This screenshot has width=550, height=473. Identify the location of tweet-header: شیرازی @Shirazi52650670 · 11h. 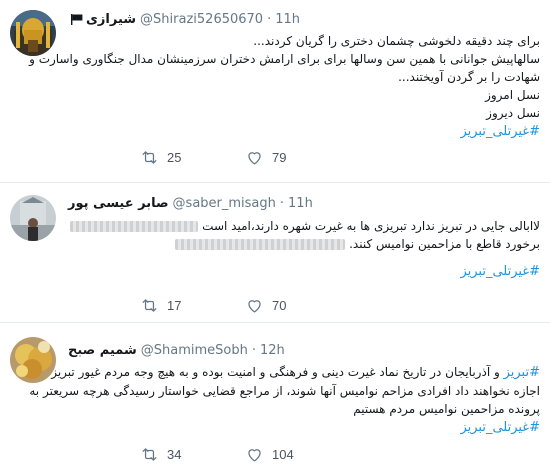
(304, 19).